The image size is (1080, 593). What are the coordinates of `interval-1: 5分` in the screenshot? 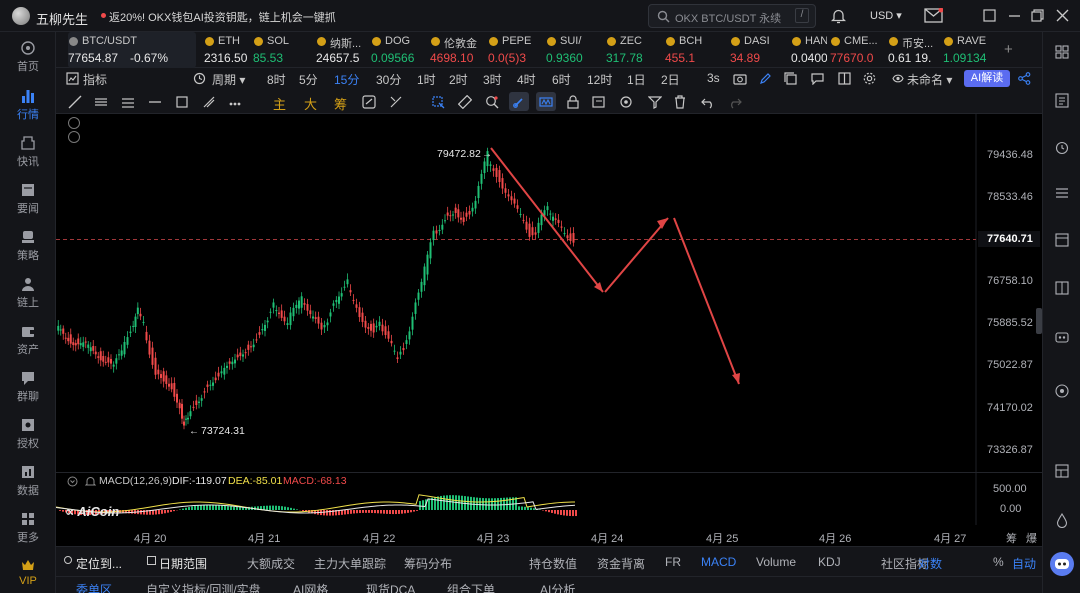 It's located at (308, 79).